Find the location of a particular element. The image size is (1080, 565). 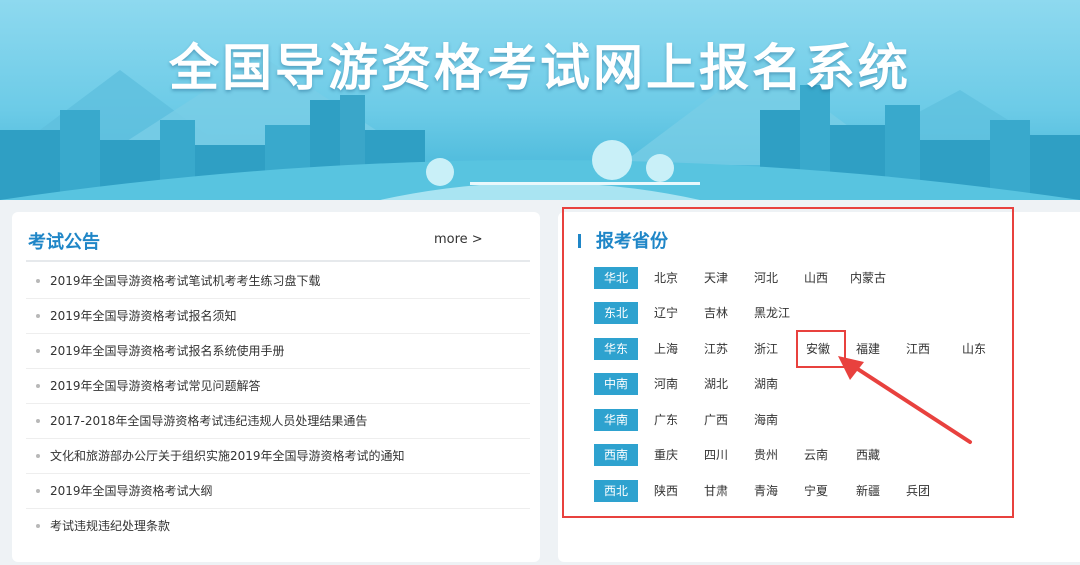

notice-item-label: 文化和旅游部办公厅关于组织实施2019年全国导游资格考试的通知 is located at coordinates (227, 456).